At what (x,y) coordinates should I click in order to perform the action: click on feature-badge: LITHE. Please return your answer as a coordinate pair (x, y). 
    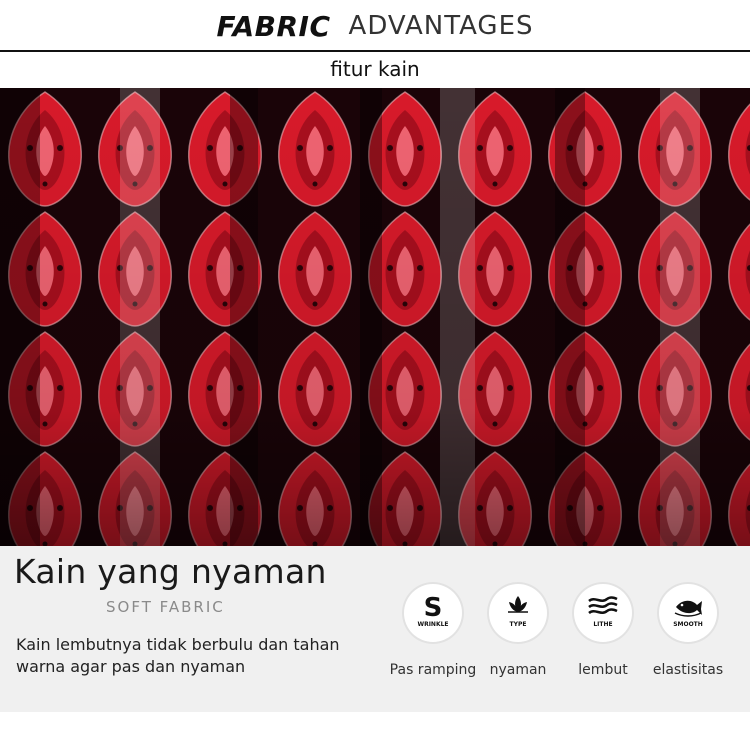
    Looking at the image, I should click on (603, 613).